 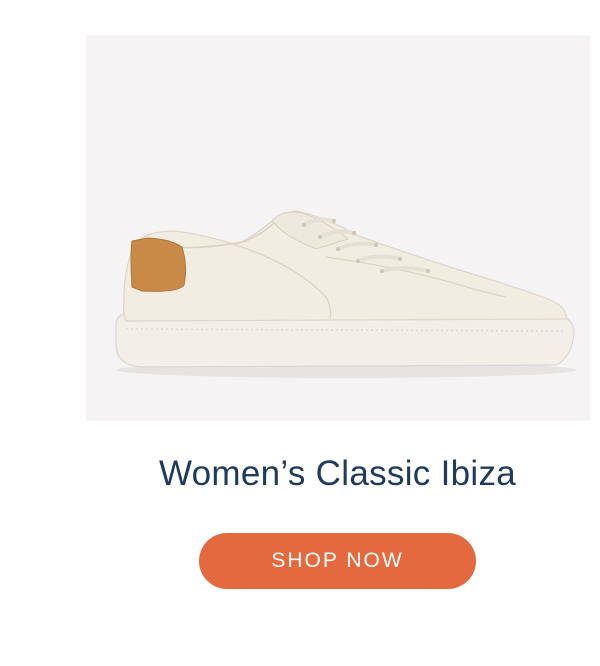 I want to click on shop-now-button: SHOP NOW, so click(x=337, y=561).